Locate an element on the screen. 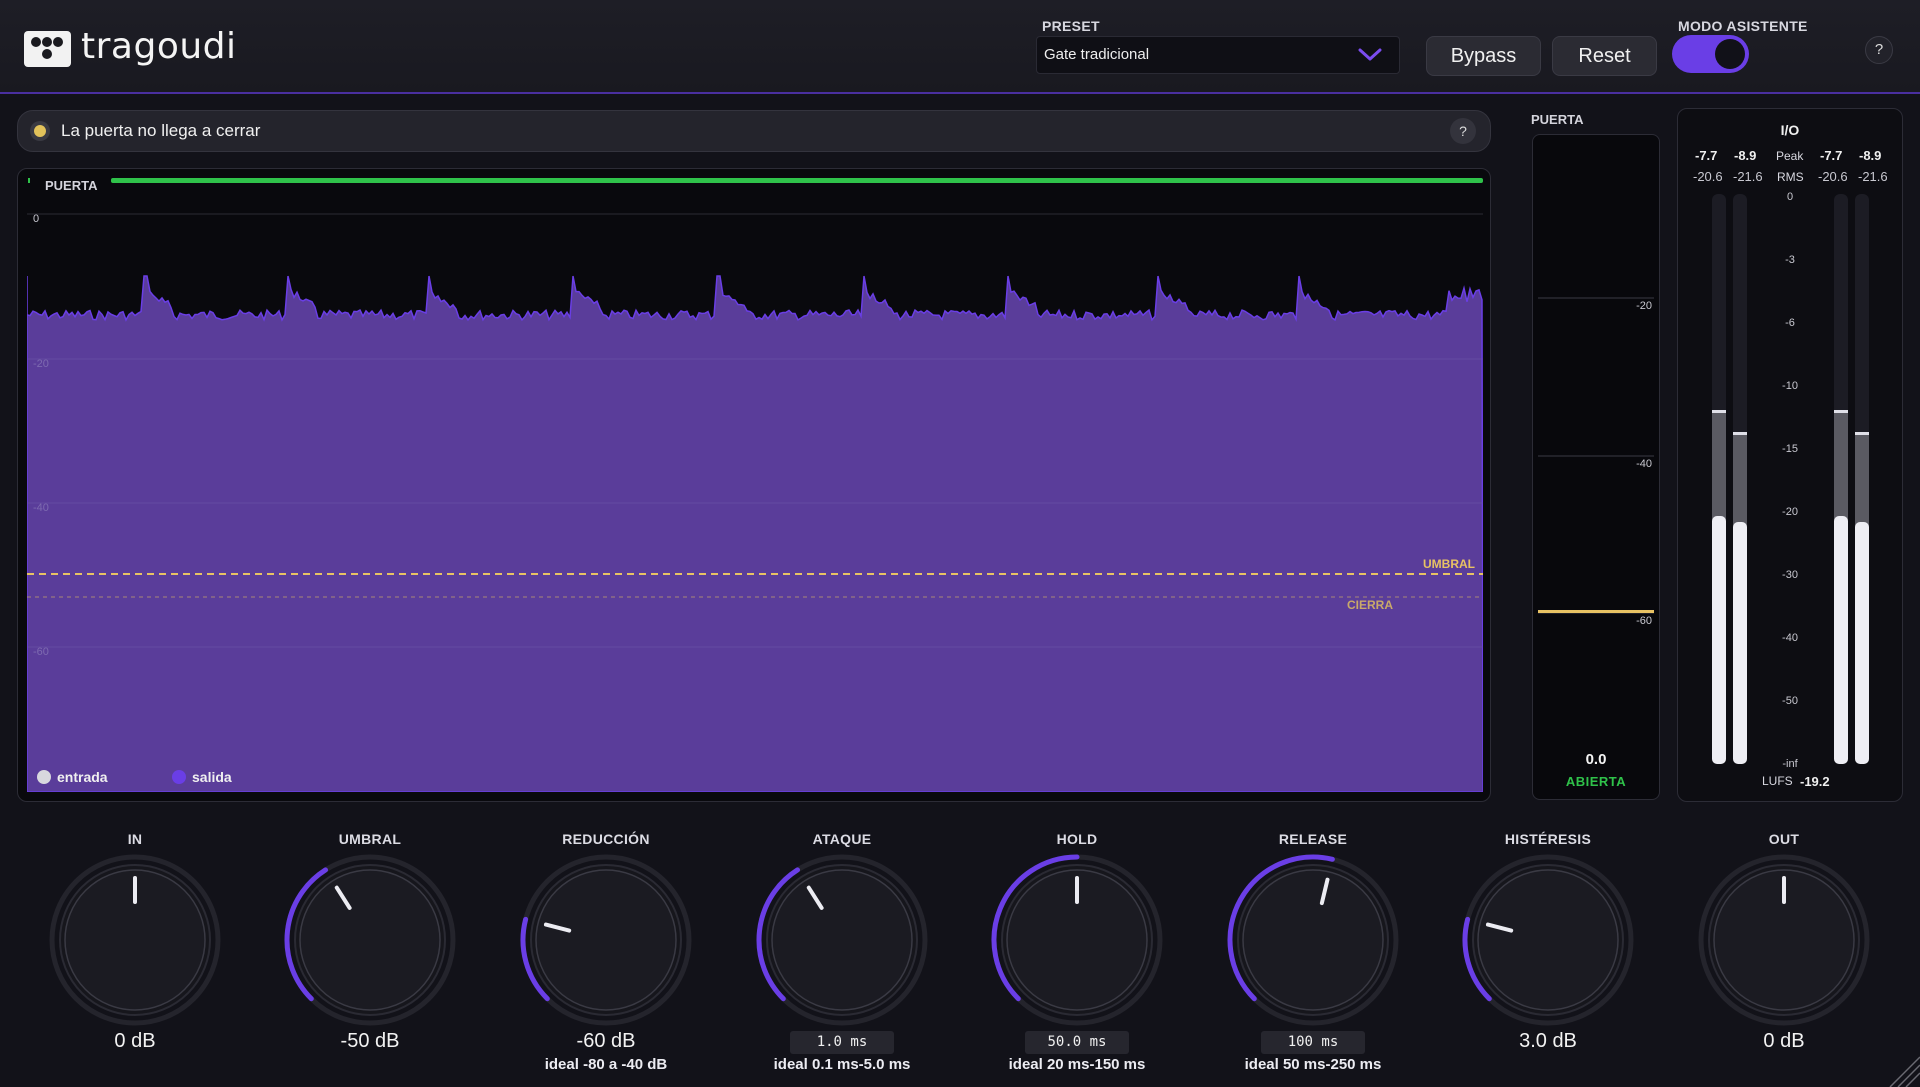 The height and width of the screenshot is (1087, 1920). knob-histéresis is located at coordinates (1548, 940).